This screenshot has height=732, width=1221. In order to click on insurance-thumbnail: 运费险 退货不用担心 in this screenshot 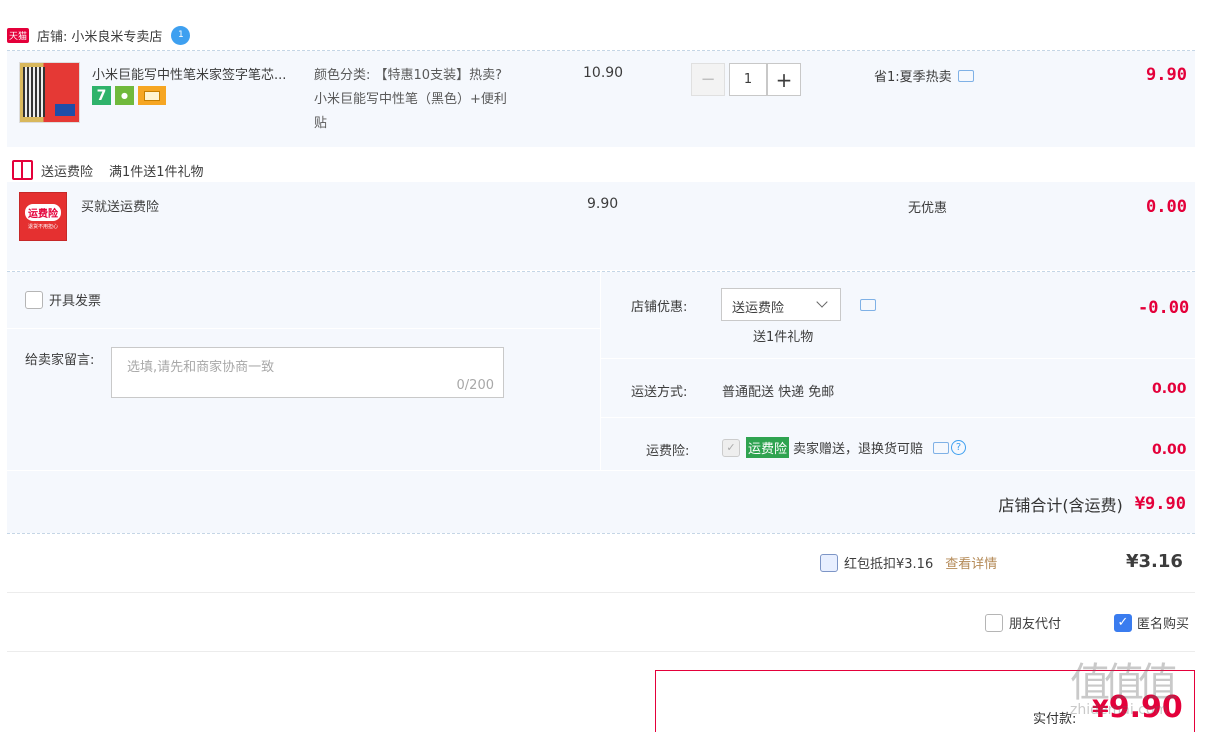, I will do `click(43, 216)`.